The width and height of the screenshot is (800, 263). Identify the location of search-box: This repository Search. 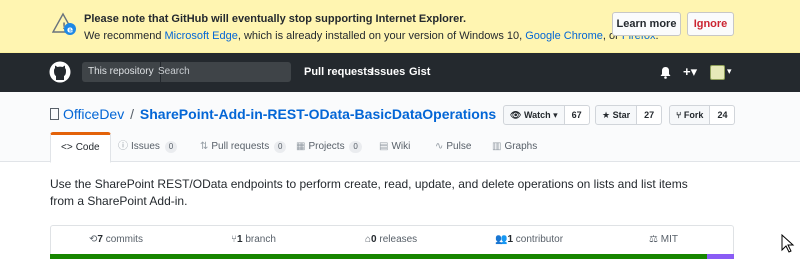
(186, 72).